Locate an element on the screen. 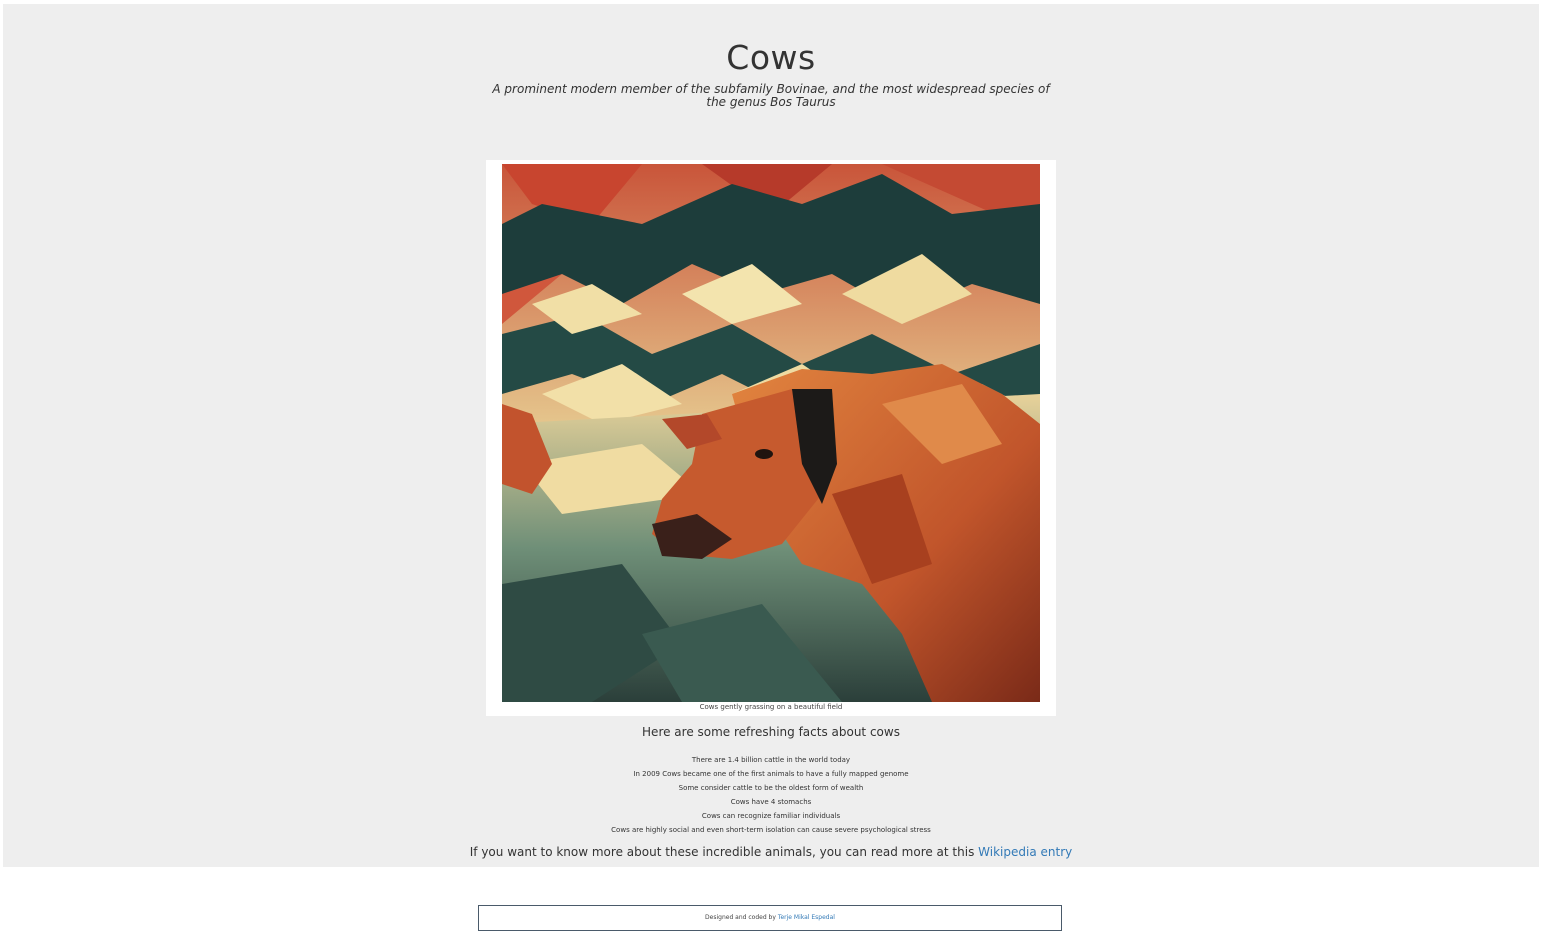  fact-item: Cows have 4 stomachs is located at coordinates (771, 802).